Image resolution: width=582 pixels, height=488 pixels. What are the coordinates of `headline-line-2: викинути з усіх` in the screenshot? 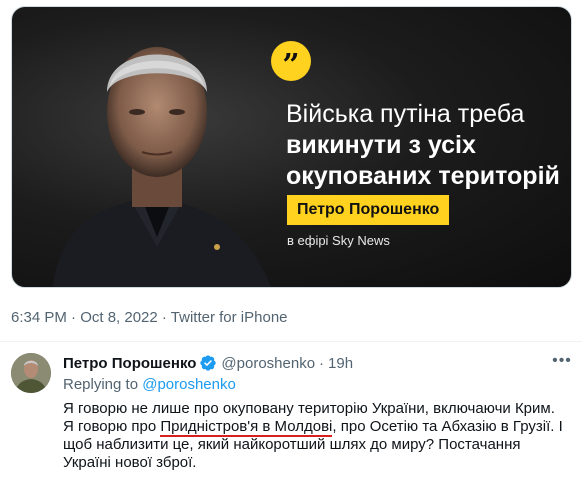 It's located at (381, 145).